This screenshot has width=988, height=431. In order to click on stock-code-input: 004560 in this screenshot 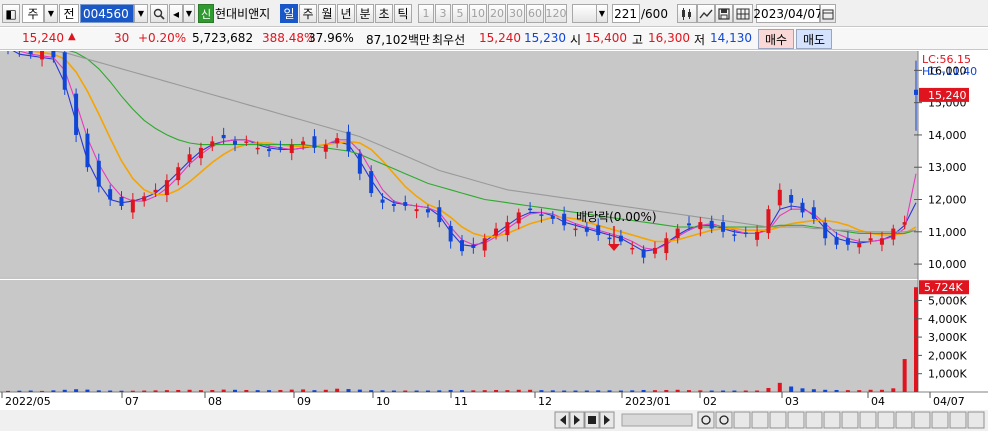, I will do `click(107, 13)`.